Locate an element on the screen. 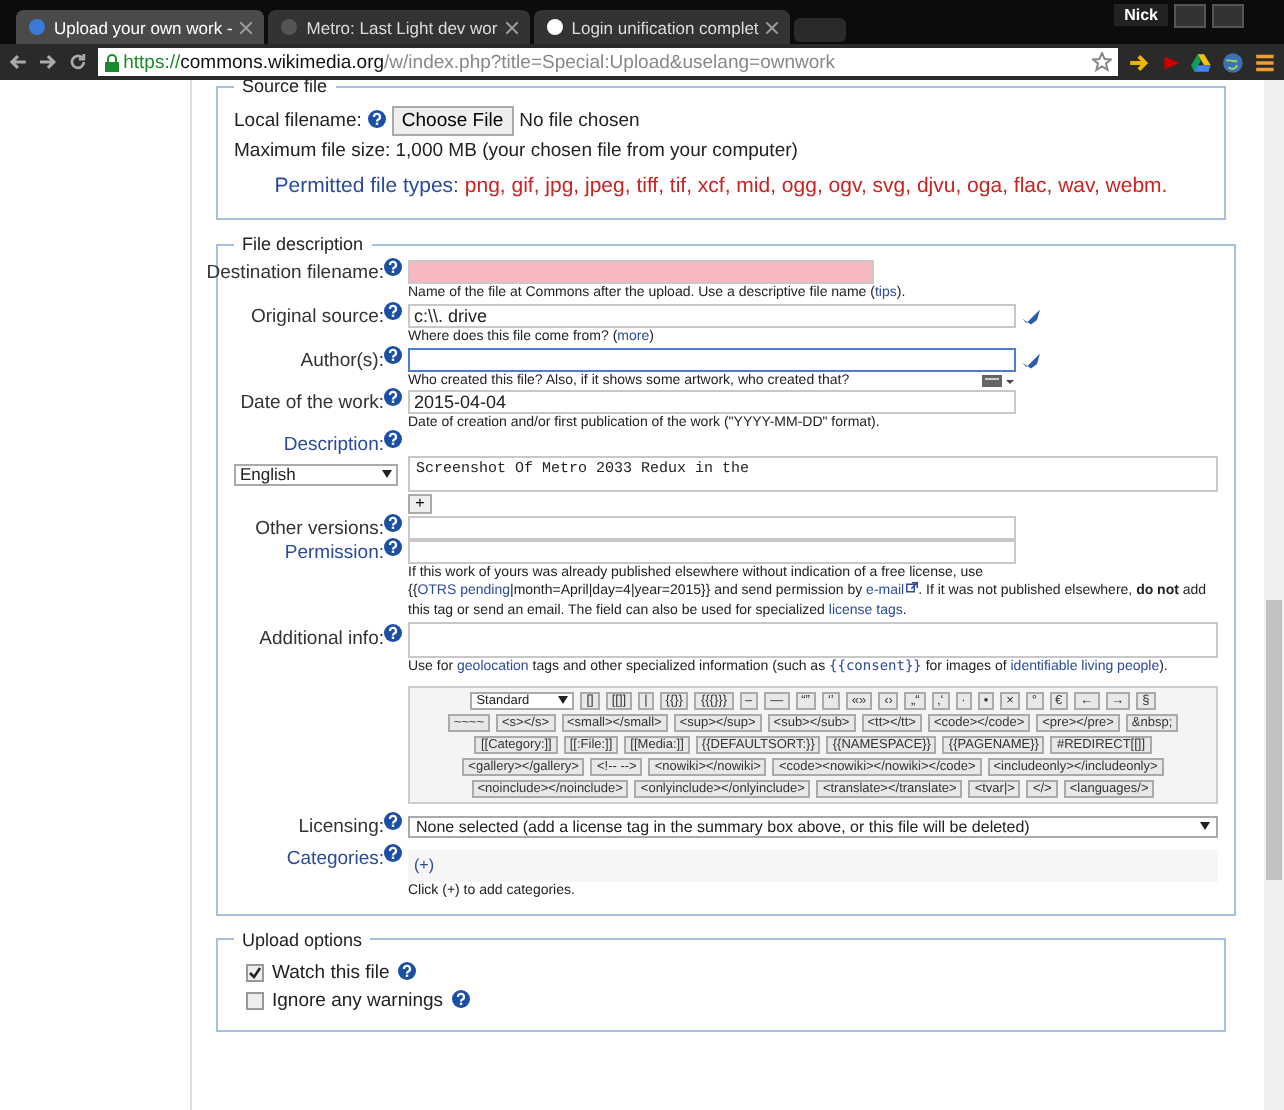  keyboard-icon is located at coordinates (998, 381).